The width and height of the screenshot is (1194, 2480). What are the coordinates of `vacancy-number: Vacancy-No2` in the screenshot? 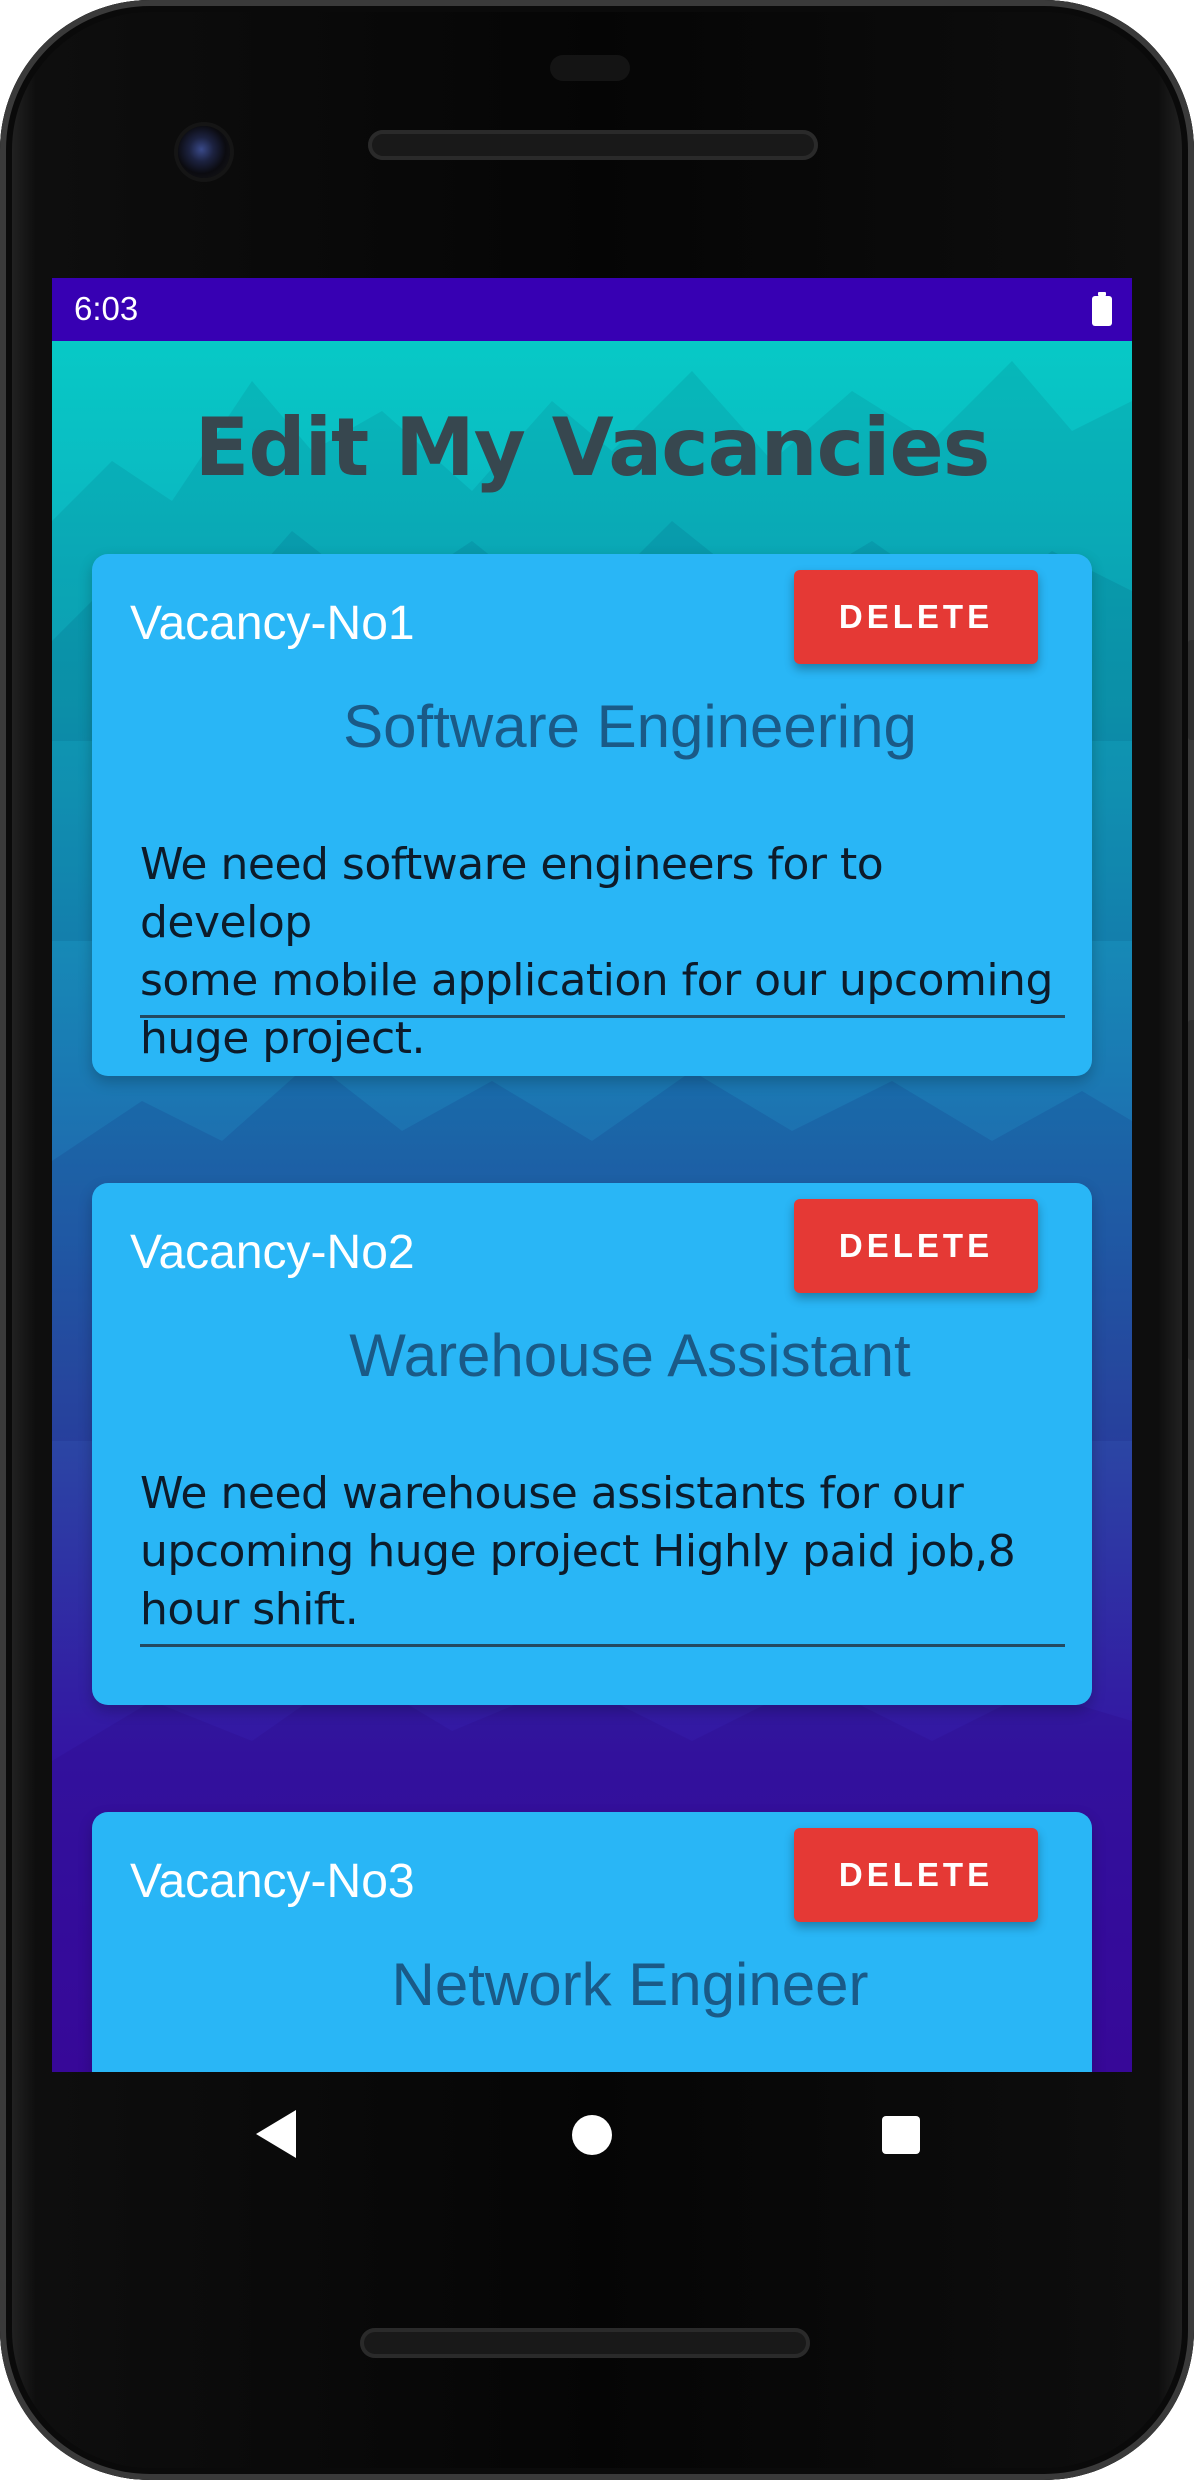 It's located at (272, 1252).